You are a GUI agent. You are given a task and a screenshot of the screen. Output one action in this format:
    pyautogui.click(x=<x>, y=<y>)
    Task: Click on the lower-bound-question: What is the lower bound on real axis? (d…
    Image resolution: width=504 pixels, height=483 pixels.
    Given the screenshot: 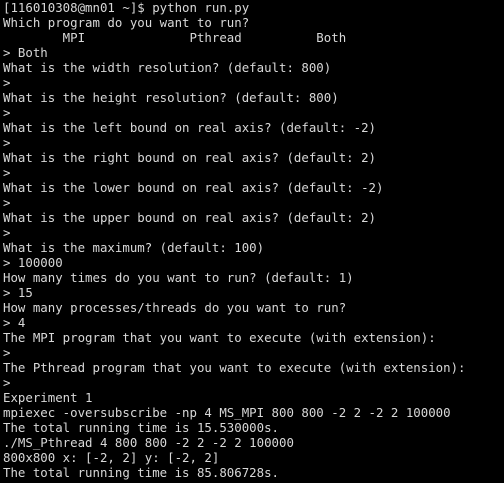 What is the action you would take?
    pyautogui.click(x=193, y=187)
    